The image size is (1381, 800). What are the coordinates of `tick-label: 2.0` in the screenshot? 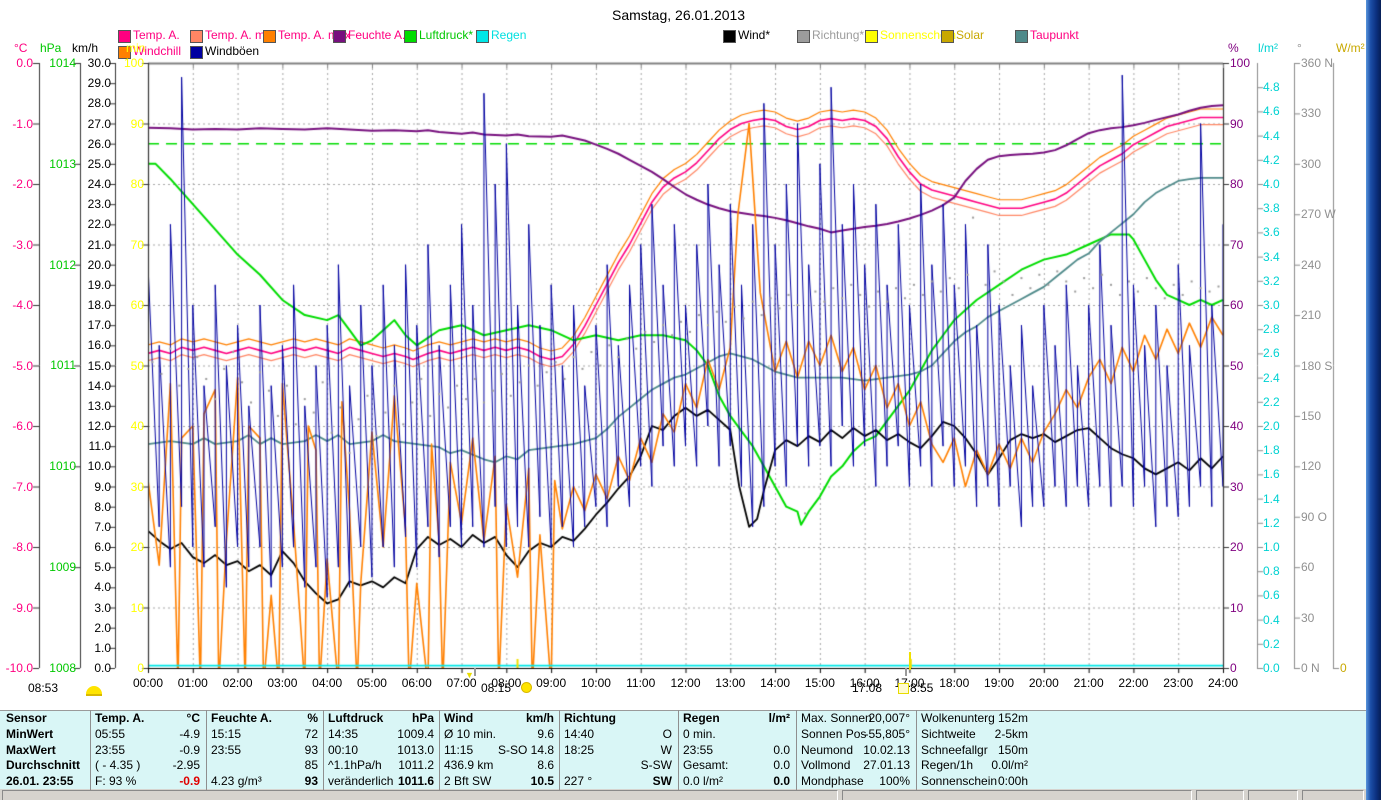 It's located at (102, 627).